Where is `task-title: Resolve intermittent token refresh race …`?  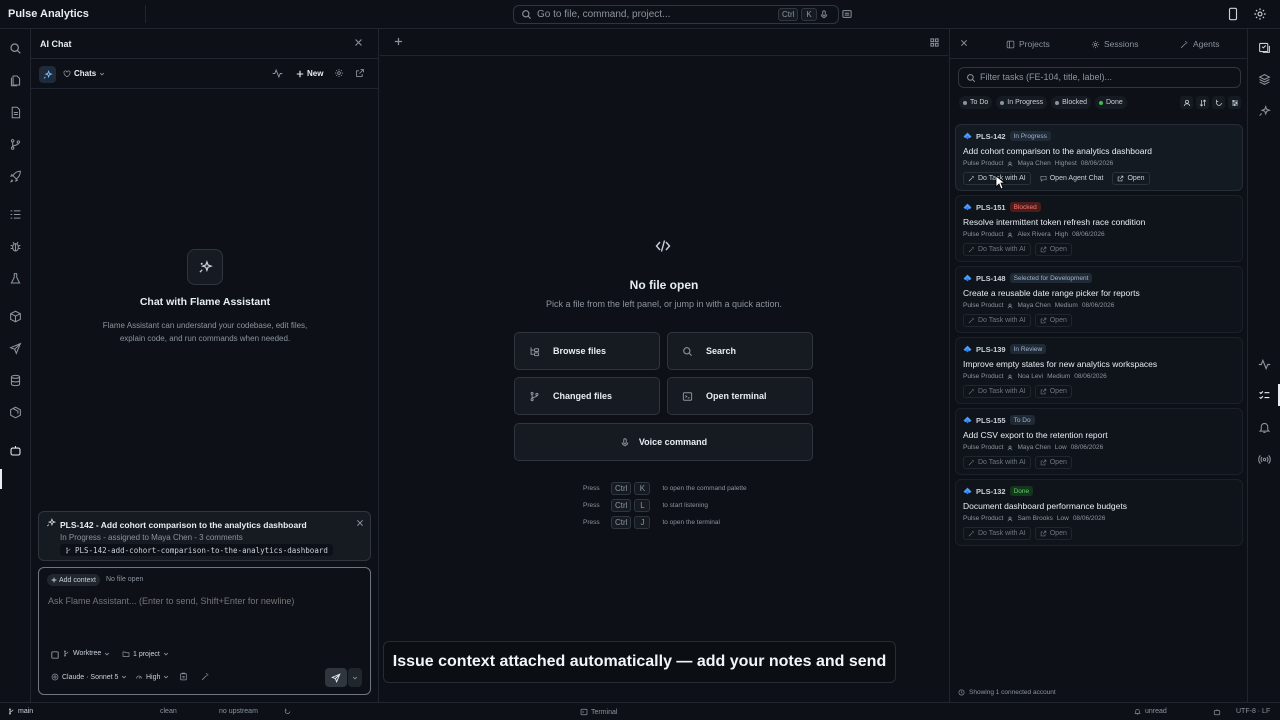 task-title: Resolve intermittent token refresh race … is located at coordinates (1054, 222).